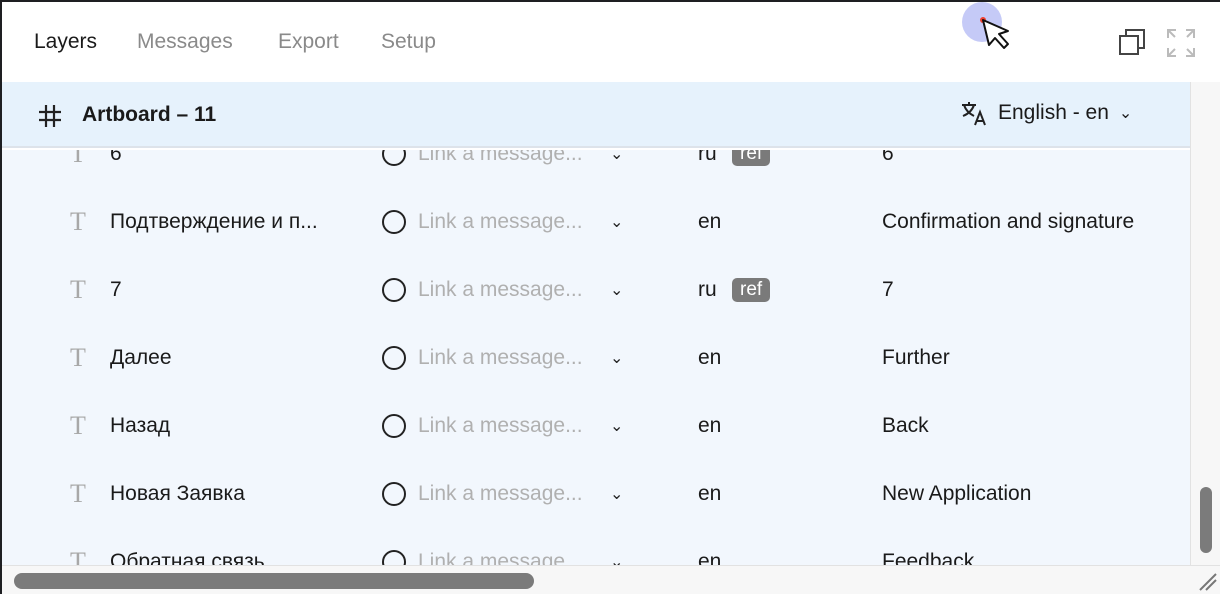 The height and width of the screenshot is (594, 1220). What do you see at coordinates (65, 42) in the screenshot?
I see `tab-layers: Layers` at bounding box center [65, 42].